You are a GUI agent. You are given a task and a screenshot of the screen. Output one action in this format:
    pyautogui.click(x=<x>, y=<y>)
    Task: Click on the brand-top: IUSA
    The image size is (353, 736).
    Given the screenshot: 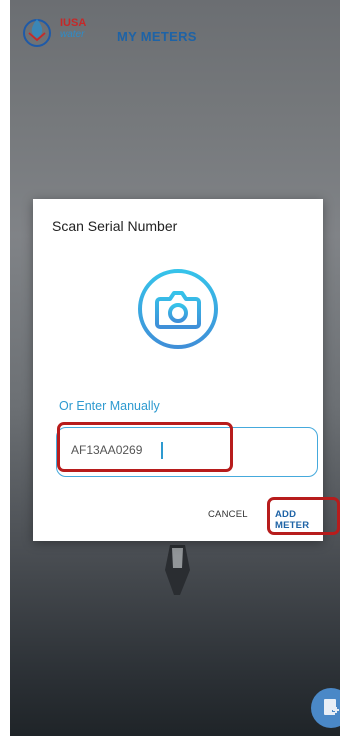 What is the action you would take?
    pyautogui.click(x=73, y=23)
    